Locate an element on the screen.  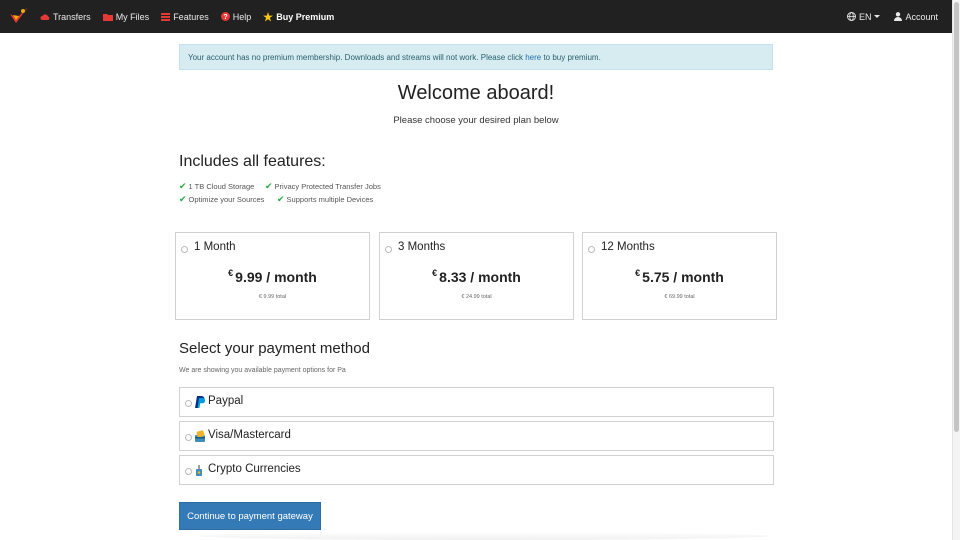
feature-item: ✔ Supports multiple Devices is located at coordinates (325, 199).